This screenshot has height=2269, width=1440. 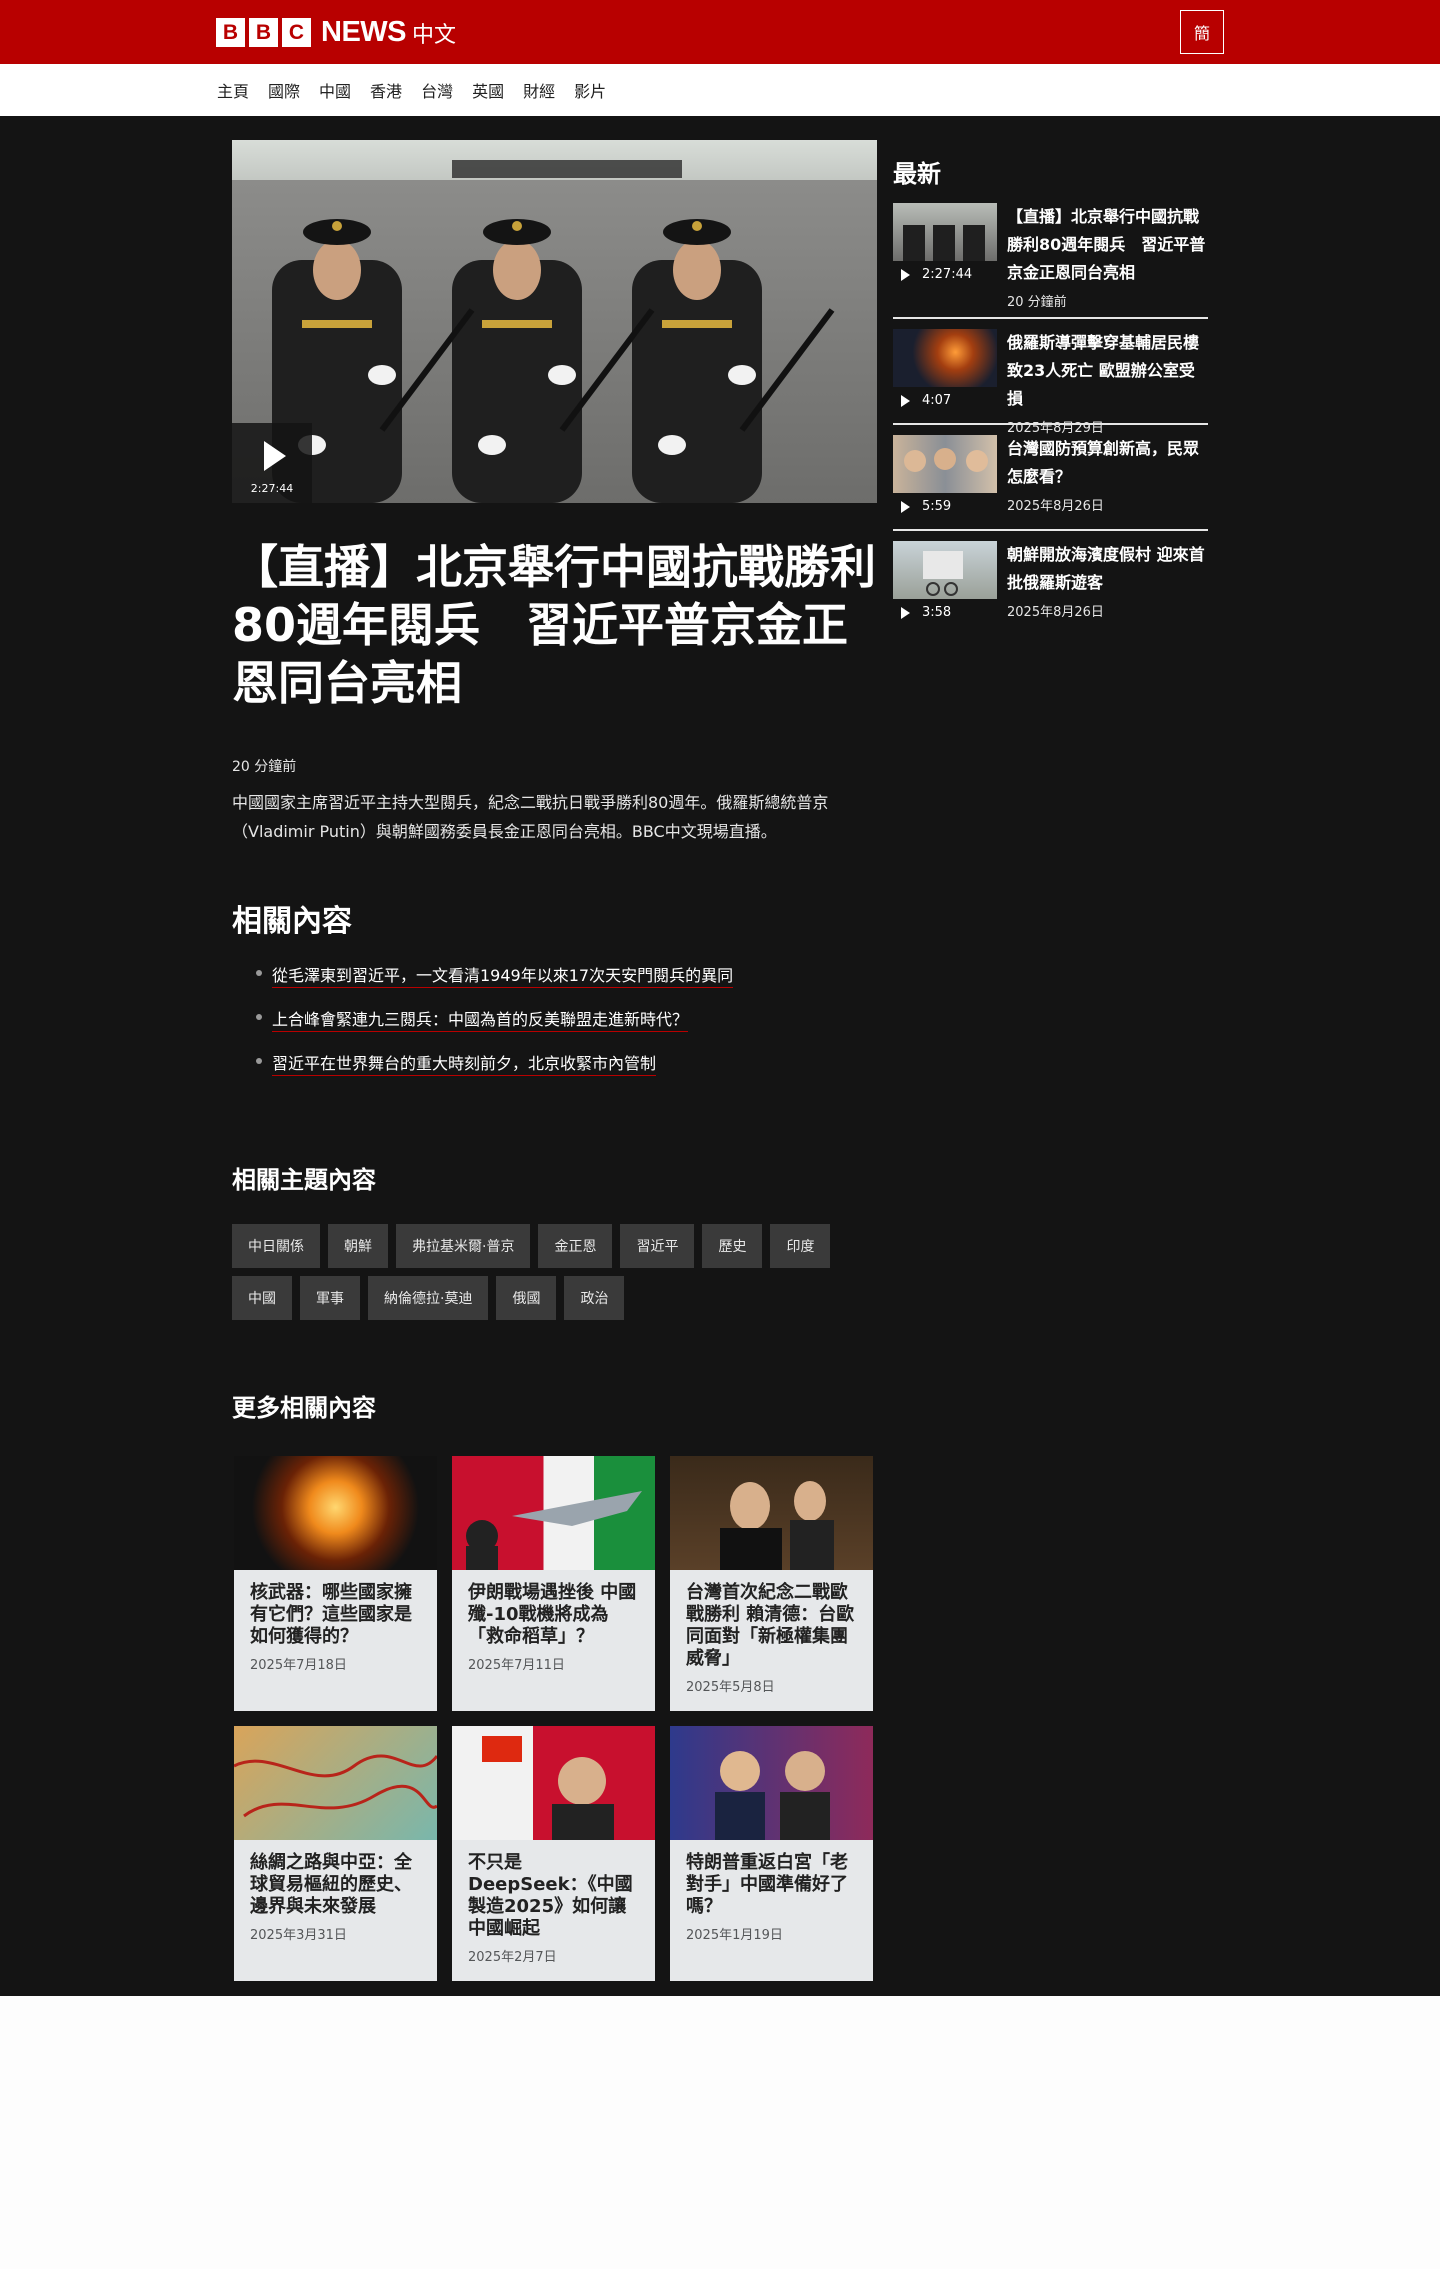 I want to click on latest-duration: 3:58, so click(x=926, y=612).